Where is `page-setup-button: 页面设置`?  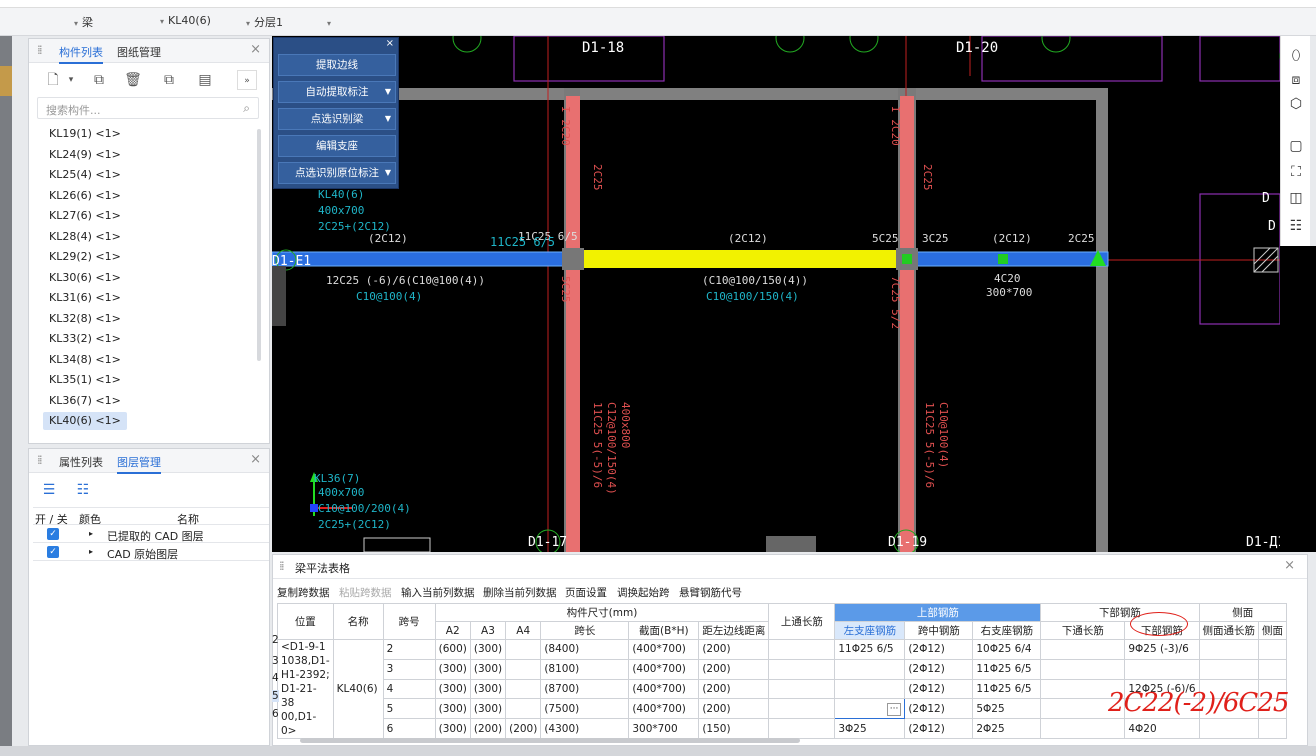
page-setup-button: 页面设置 is located at coordinates (586, 592).